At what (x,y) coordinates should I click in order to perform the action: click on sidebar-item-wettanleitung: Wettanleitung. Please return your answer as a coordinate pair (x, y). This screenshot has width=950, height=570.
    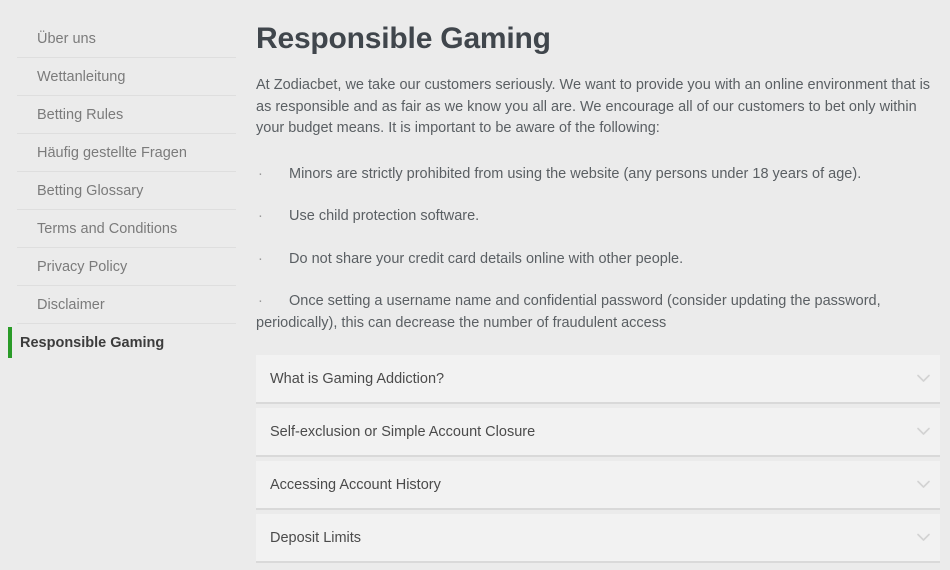
    Looking at the image, I should click on (126, 77).